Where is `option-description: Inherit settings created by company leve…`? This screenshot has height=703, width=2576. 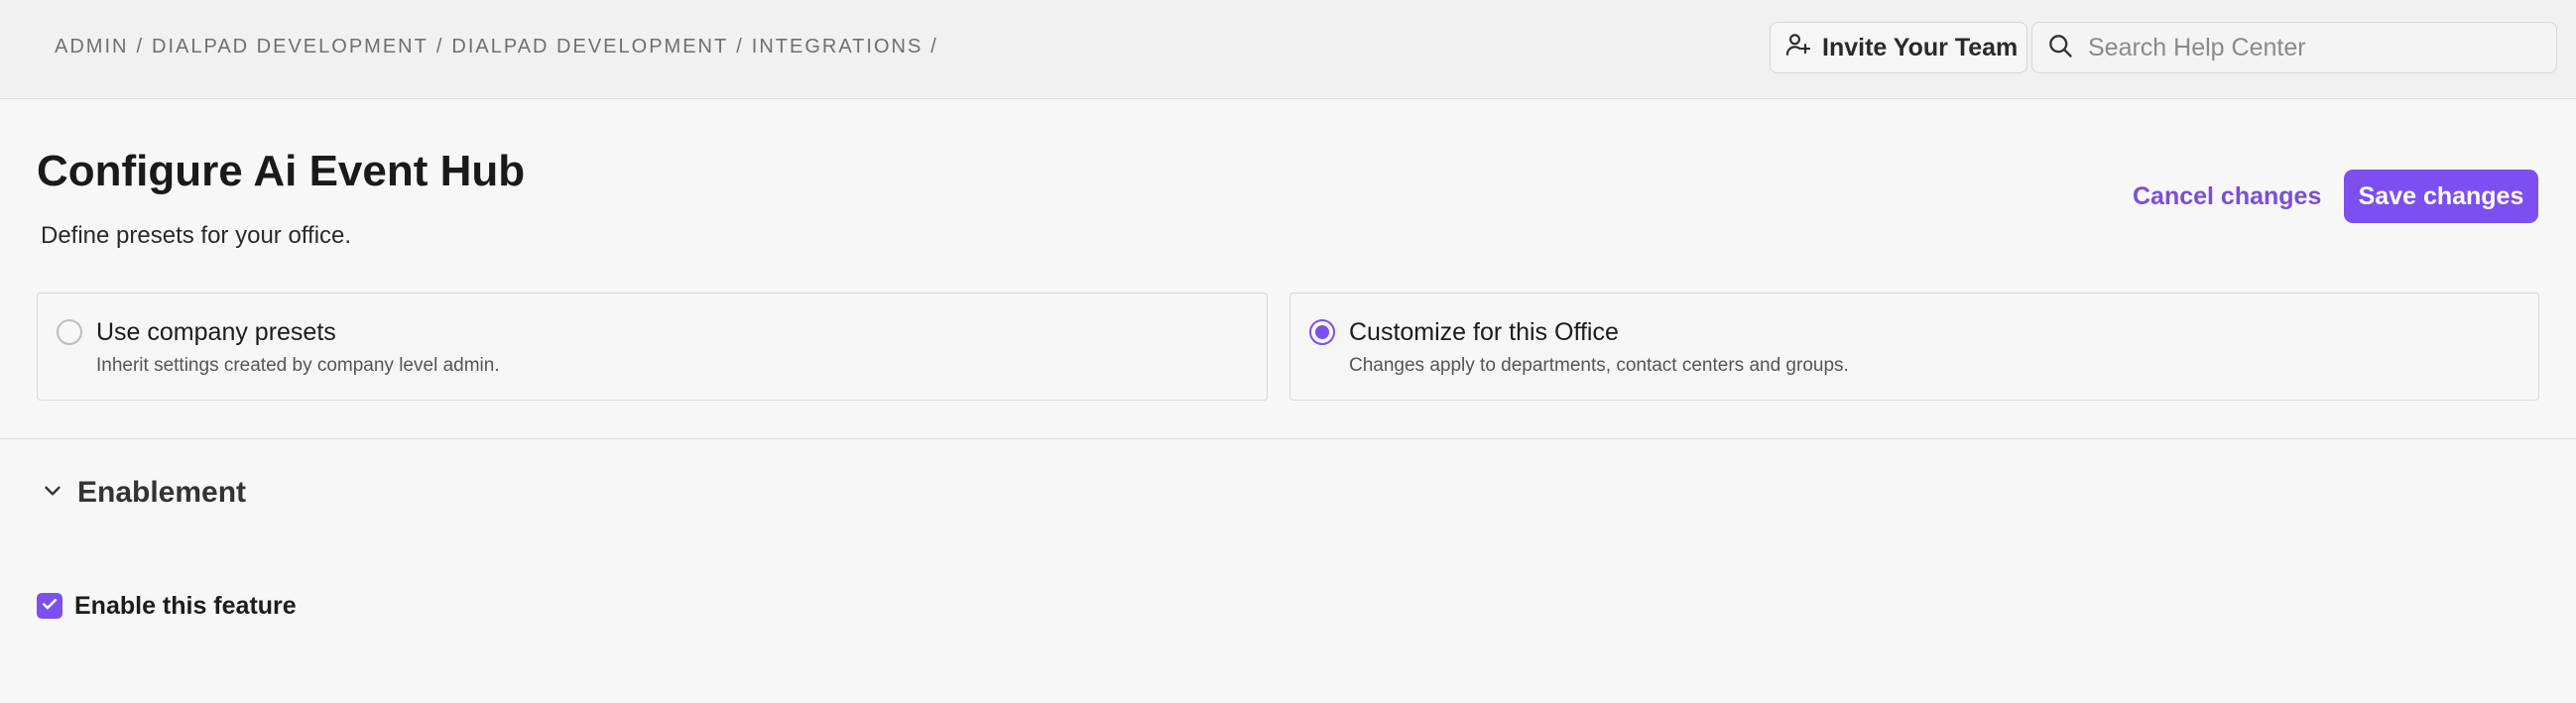
option-description: Inherit settings created by company leve… is located at coordinates (298, 365).